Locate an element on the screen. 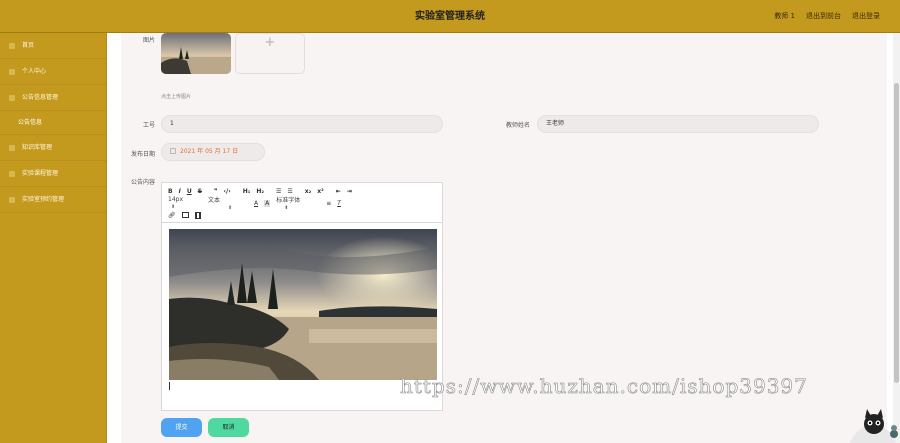 The width and height of the screenshot is (900, 443). italic-button: I is located at coordinates (180, 191).